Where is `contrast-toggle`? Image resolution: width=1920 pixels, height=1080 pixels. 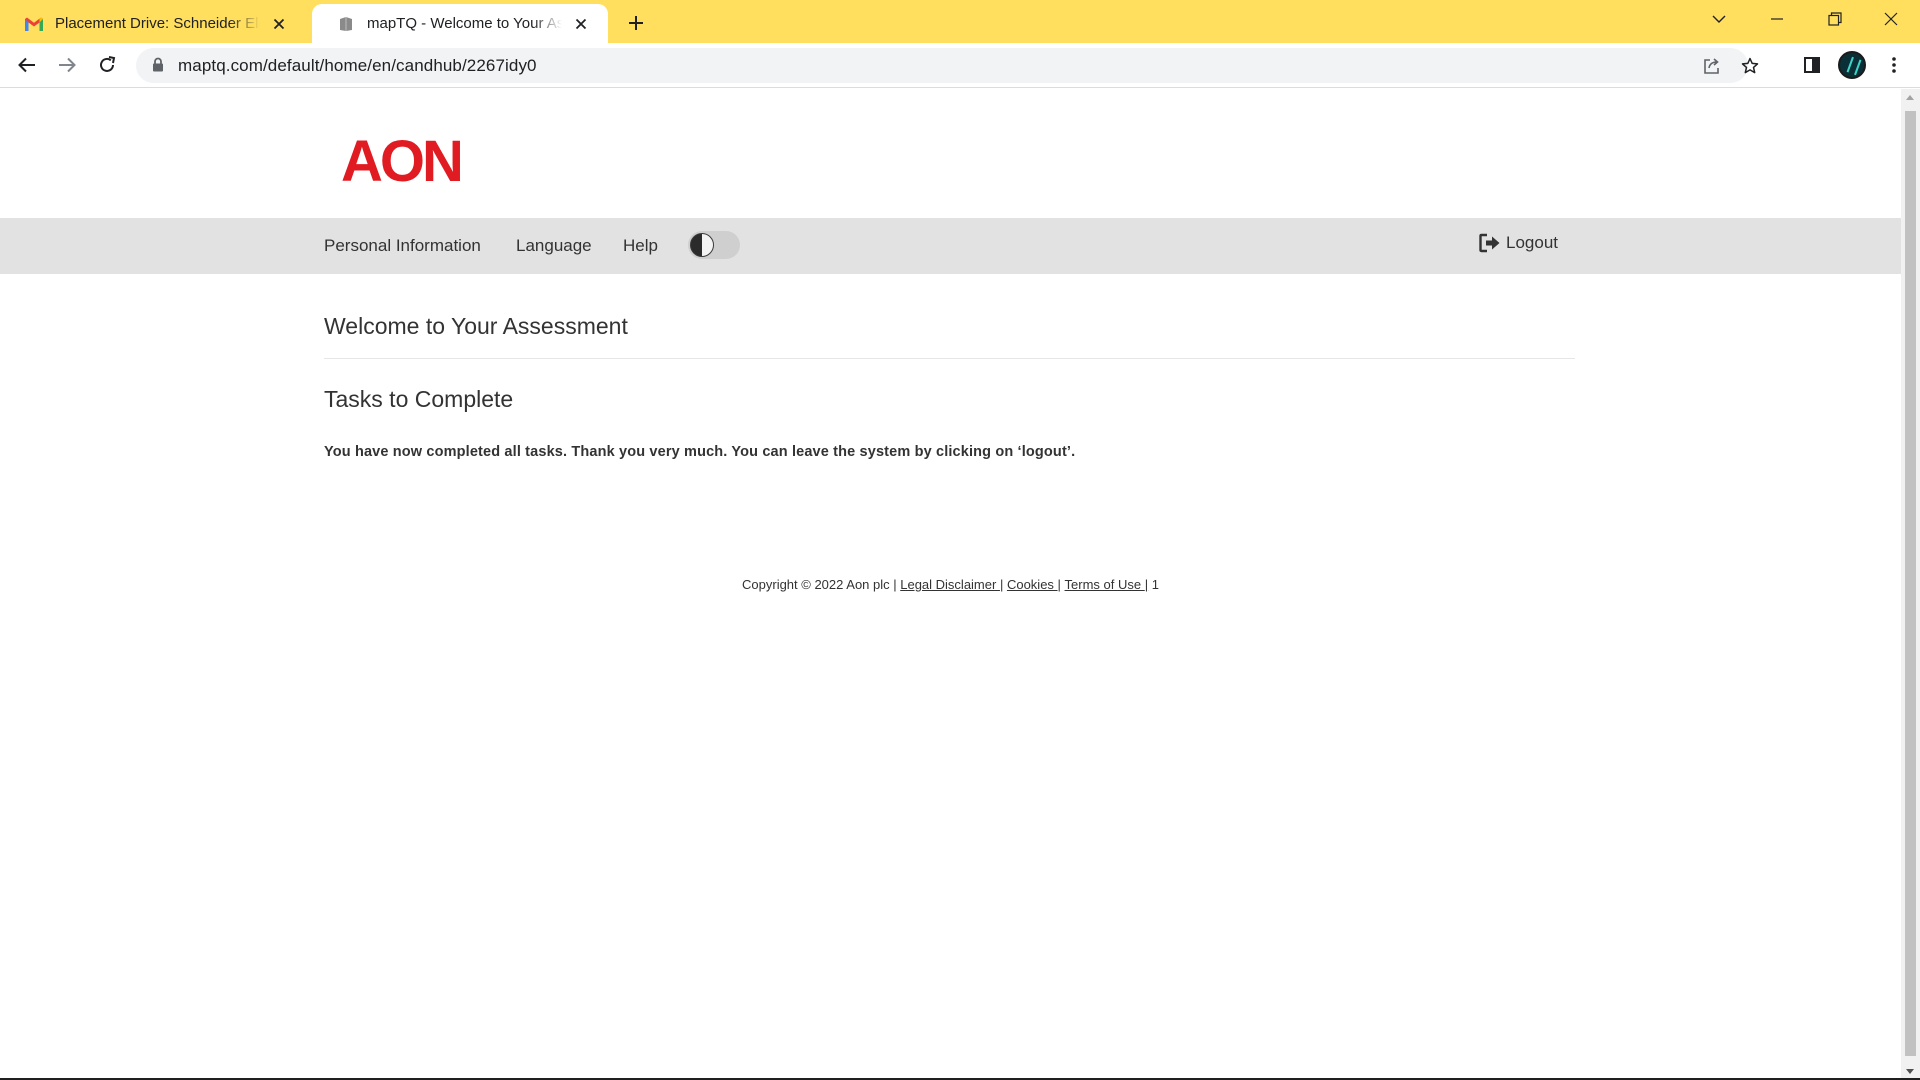
contrast-toggle is located at coordinates (714, 245).